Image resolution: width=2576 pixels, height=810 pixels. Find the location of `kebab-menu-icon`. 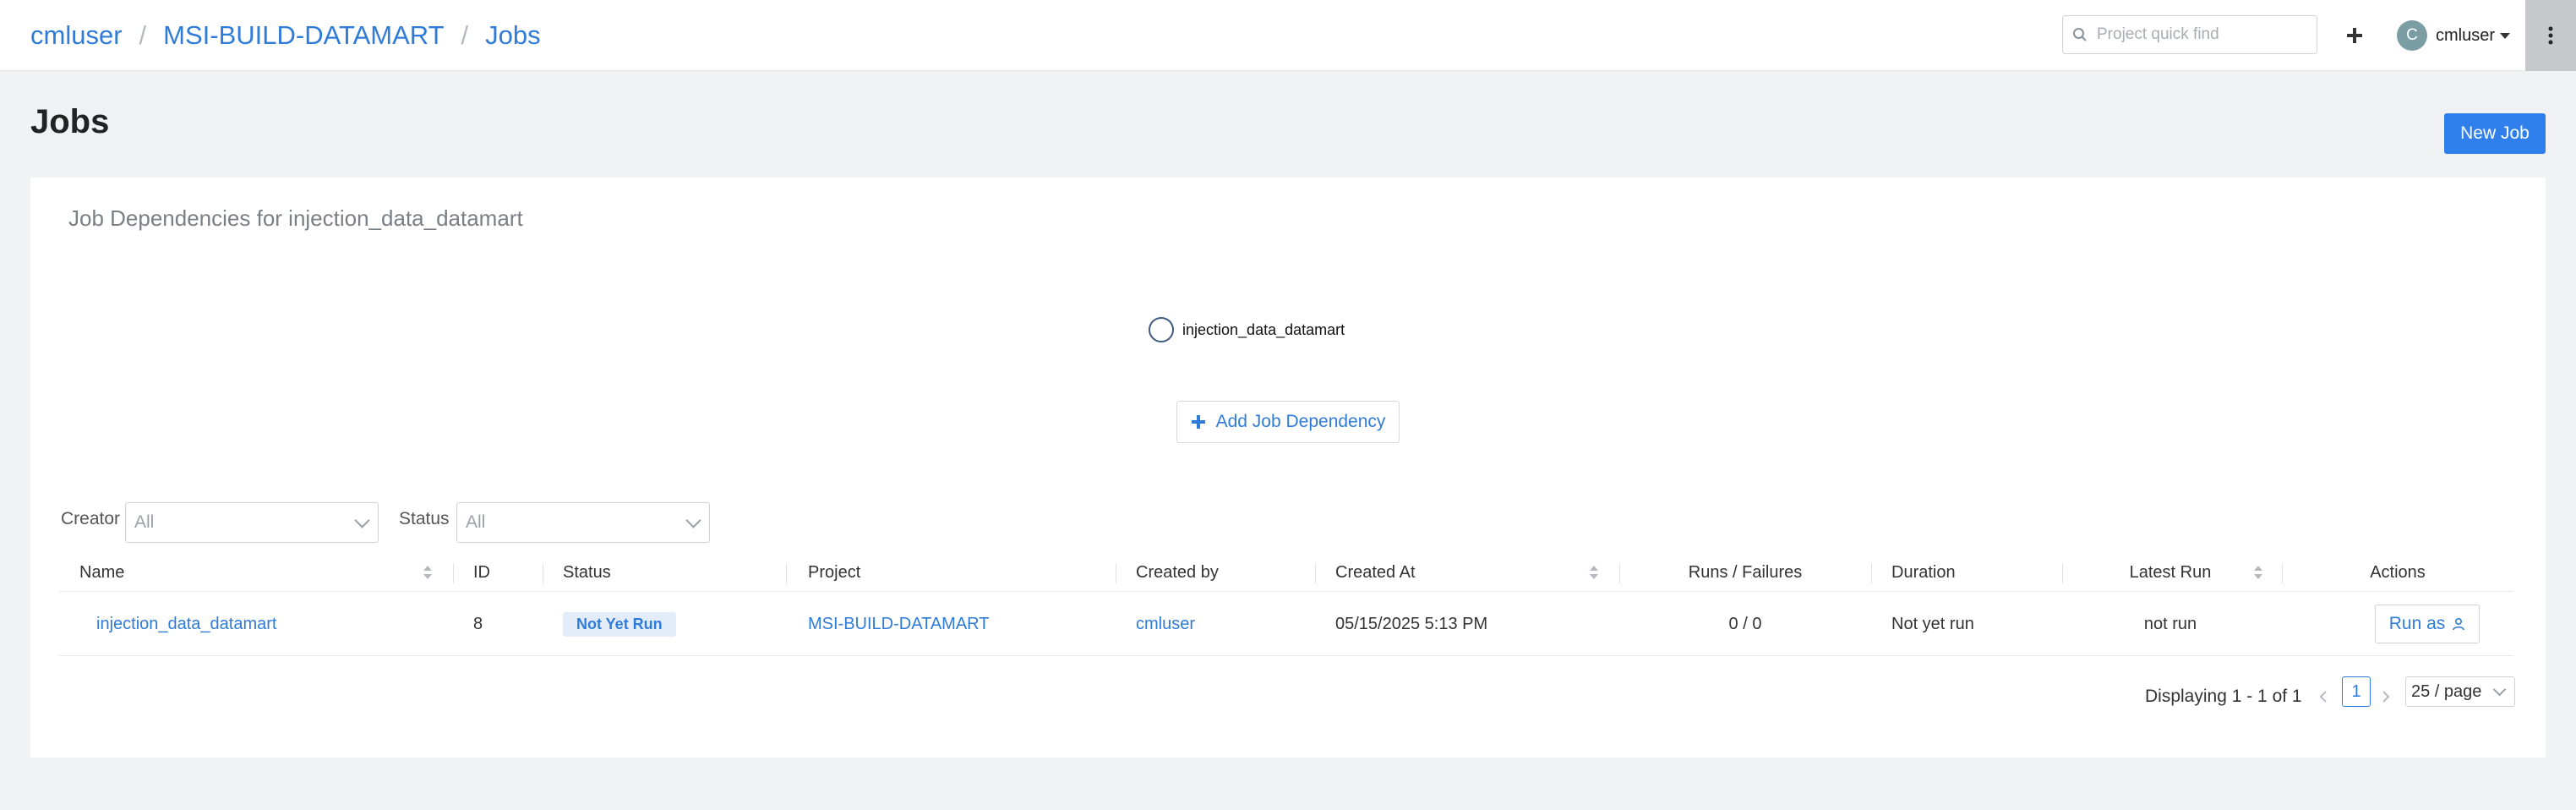

kebab-menu-icon is located at coordinates (2550, 35).